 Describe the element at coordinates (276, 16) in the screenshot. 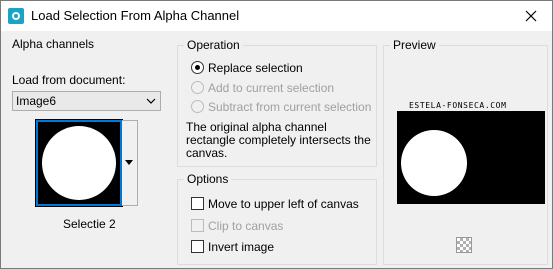

I see `title-bar: Load Selection From Alpha Channel` at that location.